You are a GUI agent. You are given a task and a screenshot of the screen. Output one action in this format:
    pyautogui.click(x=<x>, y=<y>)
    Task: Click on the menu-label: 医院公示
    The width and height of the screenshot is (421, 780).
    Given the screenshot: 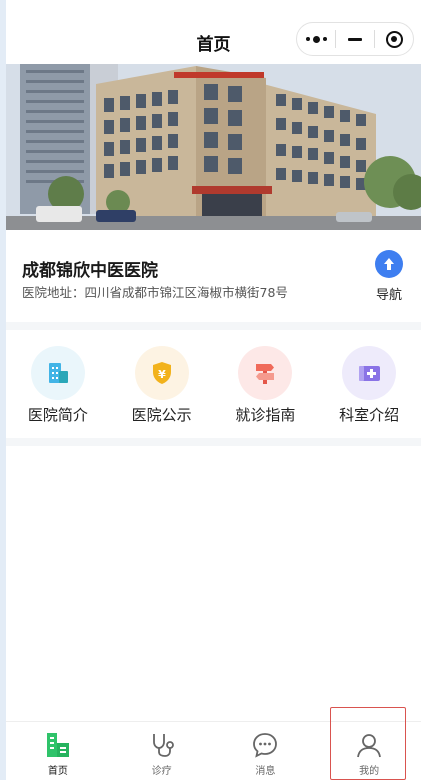 What is the action you would take?
    pyautogui.click(x=161, y=415)
    